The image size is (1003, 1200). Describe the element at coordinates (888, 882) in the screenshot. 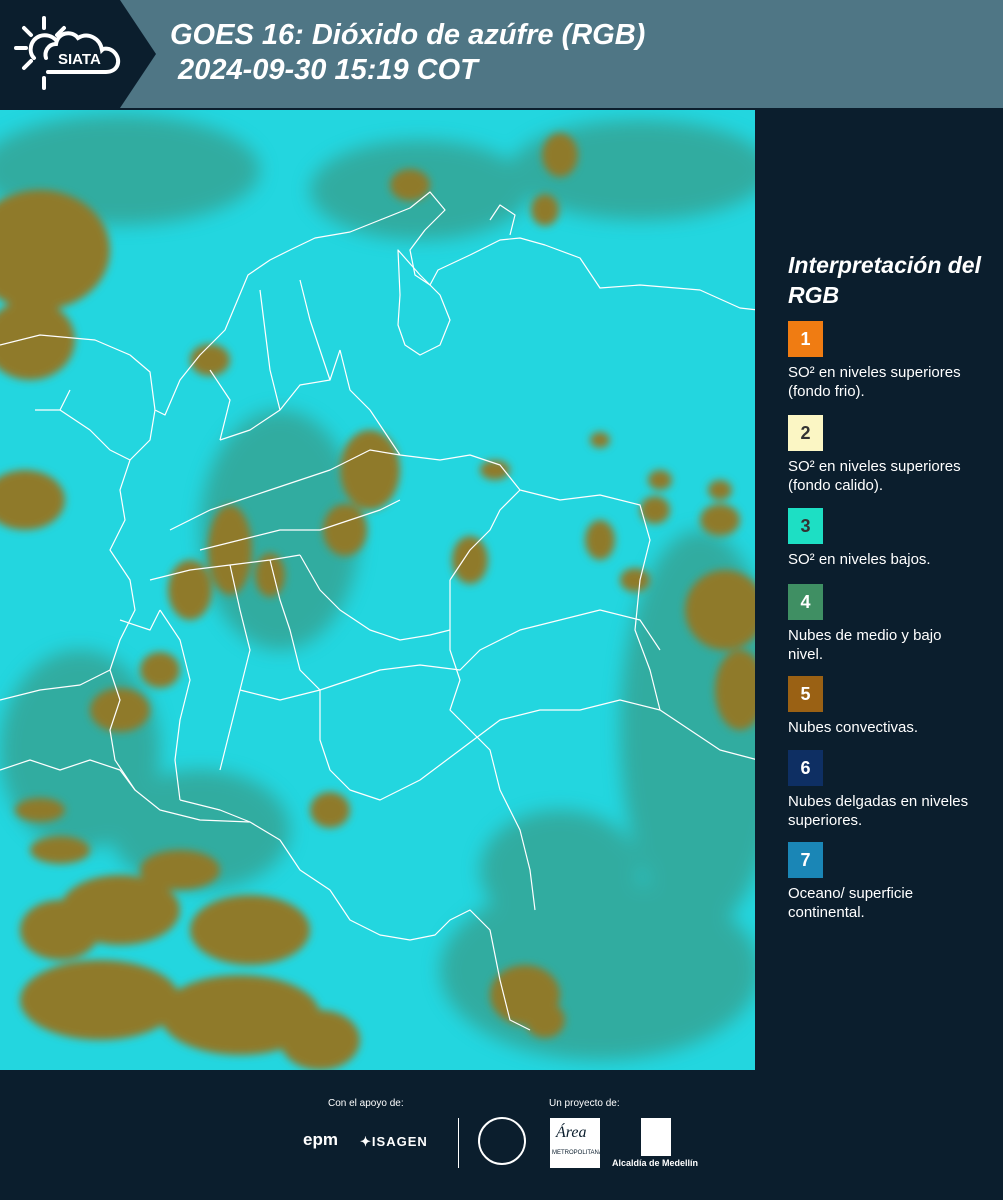

I see `legend-item-7: 7 Oceano/ superficie continental.` at that location.